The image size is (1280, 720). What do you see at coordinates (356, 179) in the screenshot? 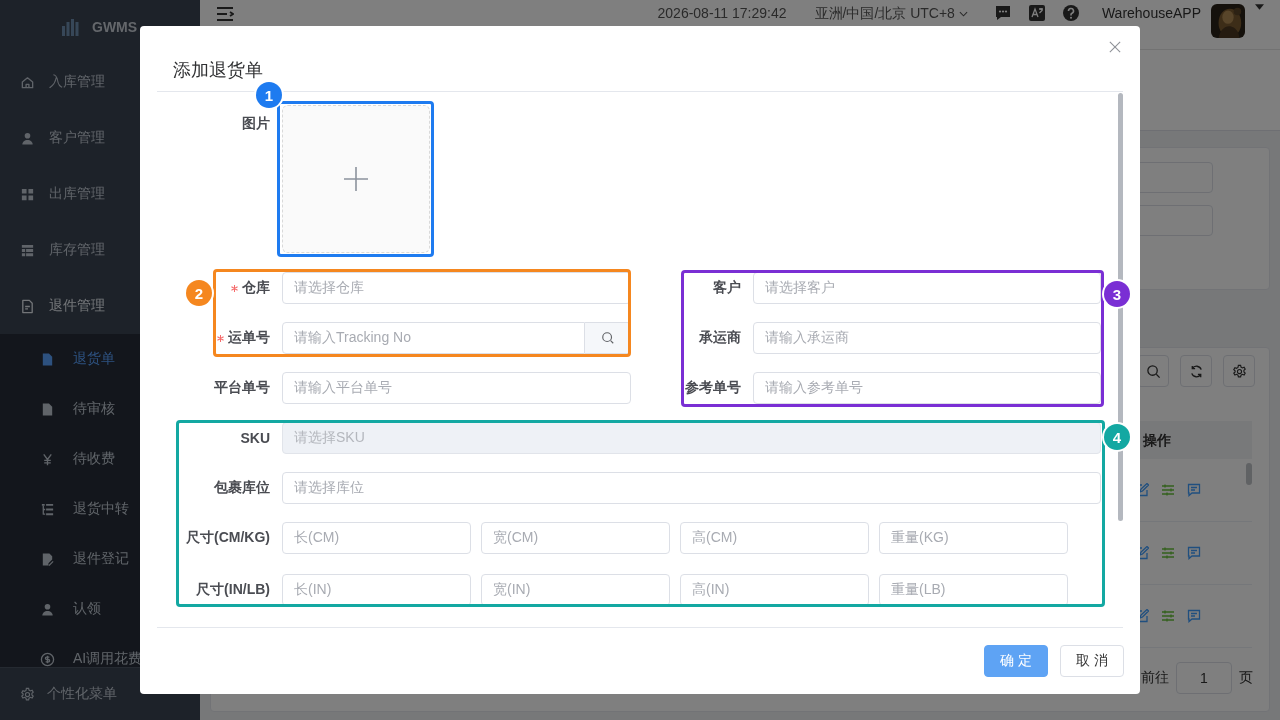
I see `plus-icon` at bounding box center [356, 179].